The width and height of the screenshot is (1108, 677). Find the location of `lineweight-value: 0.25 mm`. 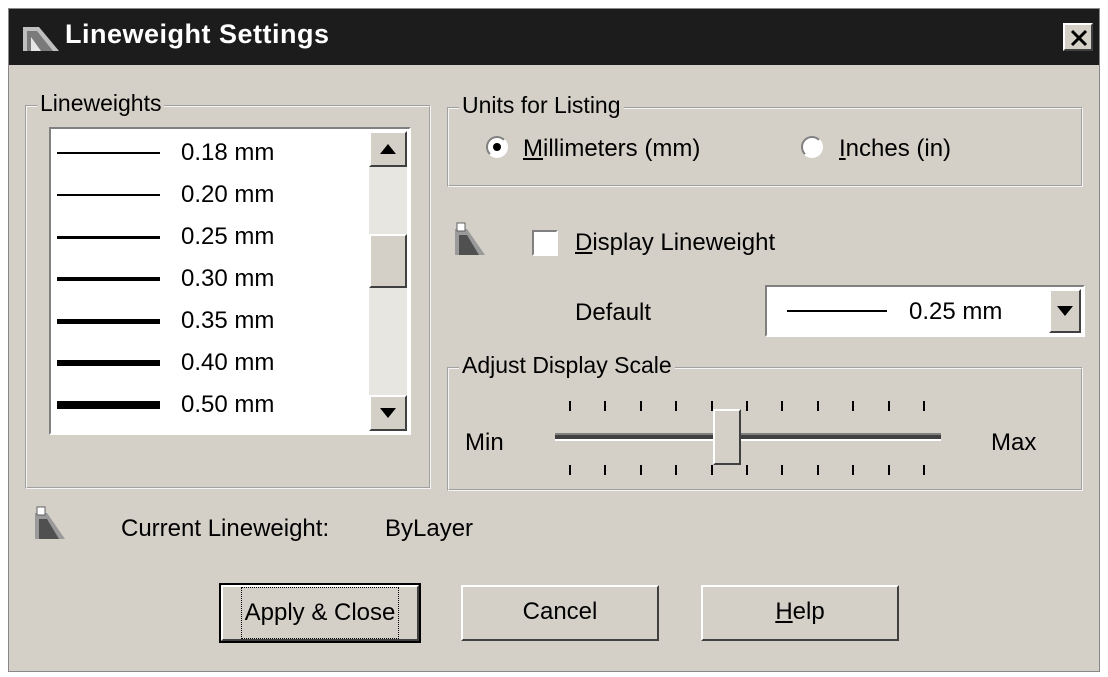

lineweight-value: 0.25 mm is located at coordinates (228, 236).